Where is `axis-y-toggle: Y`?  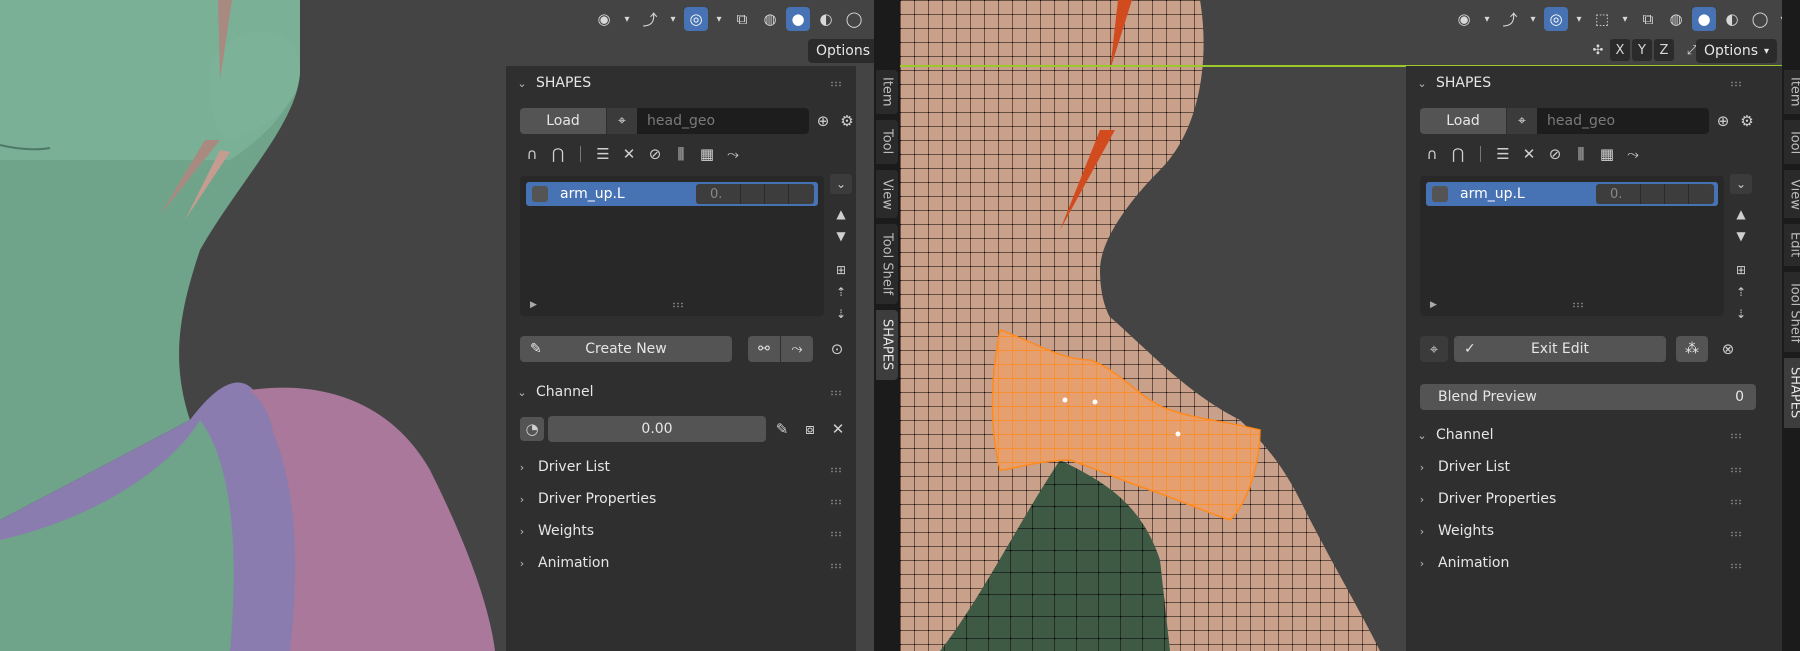
axis-y-toggle: Y is located at coordinates (1642, 50).